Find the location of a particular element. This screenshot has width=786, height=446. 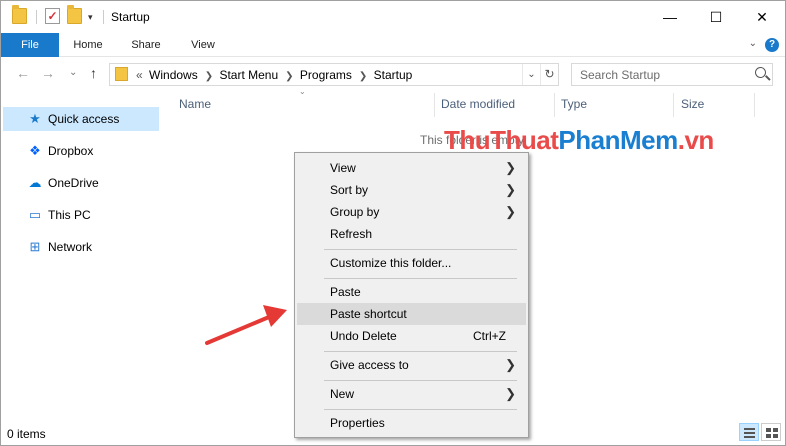

window-title: Startup is located at coordinates (130, 17).